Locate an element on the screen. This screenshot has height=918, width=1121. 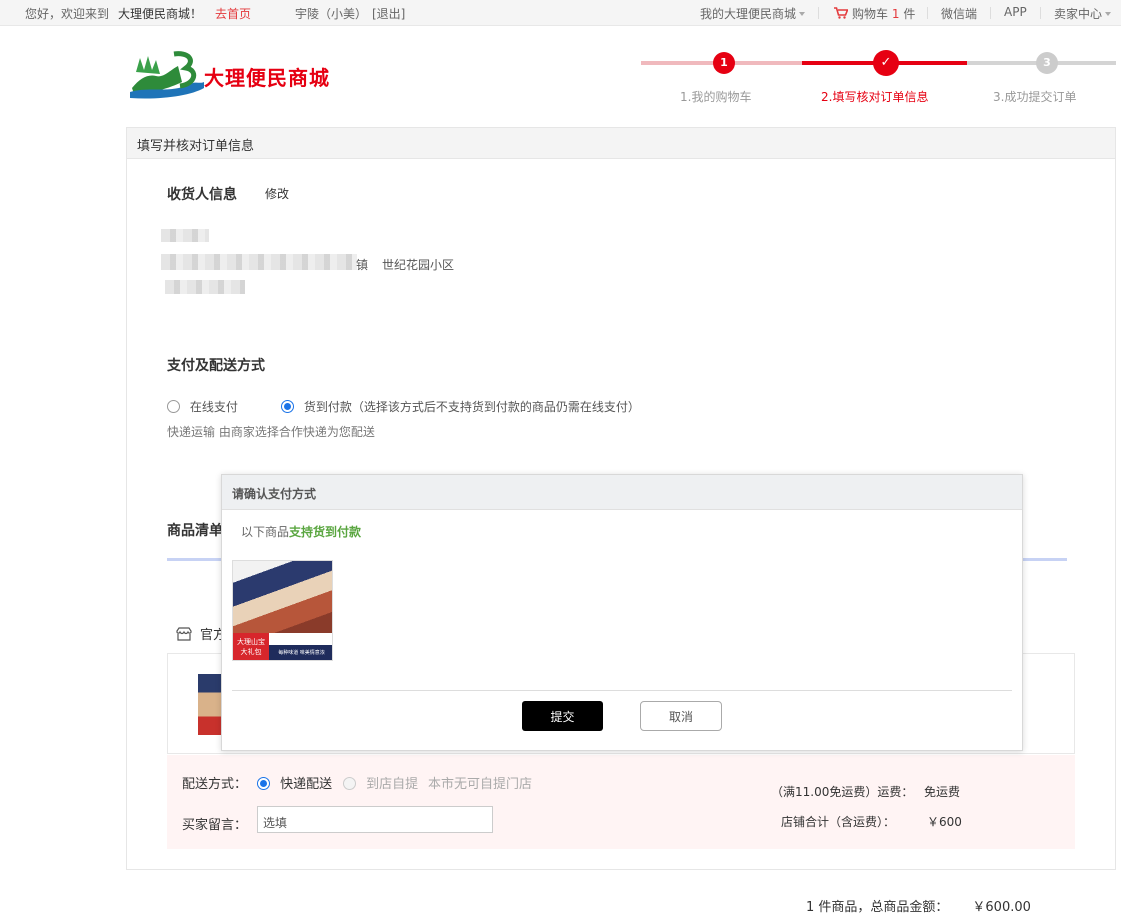
delivery-note: 快递运输 由商家选择合作快递为您配送 is located at coordinates (271, 432).